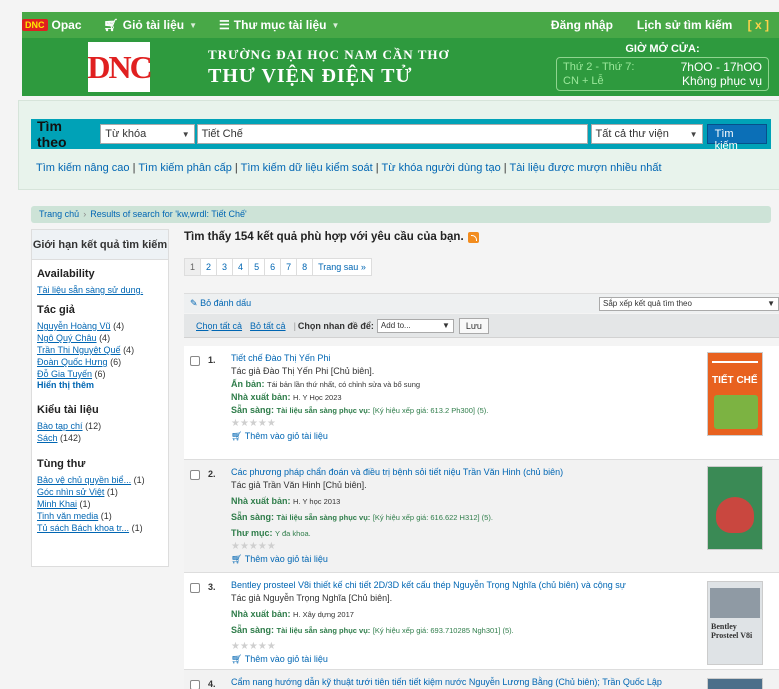  I want to click on sort-select: Sắp xếp kết quả tìm theo ▼, so click(689, 303).